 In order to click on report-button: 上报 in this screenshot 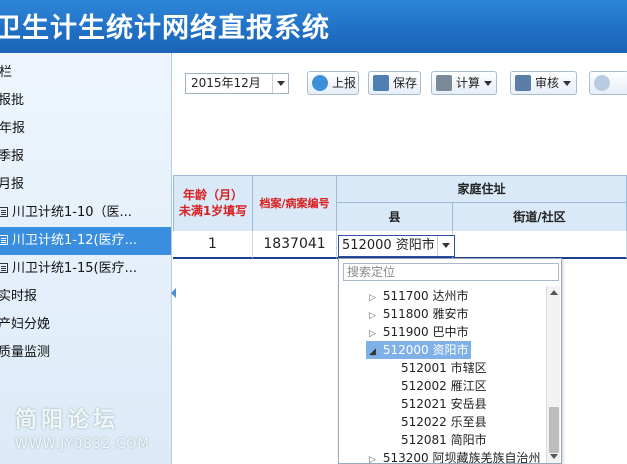, I will do `click(333, 83)`.